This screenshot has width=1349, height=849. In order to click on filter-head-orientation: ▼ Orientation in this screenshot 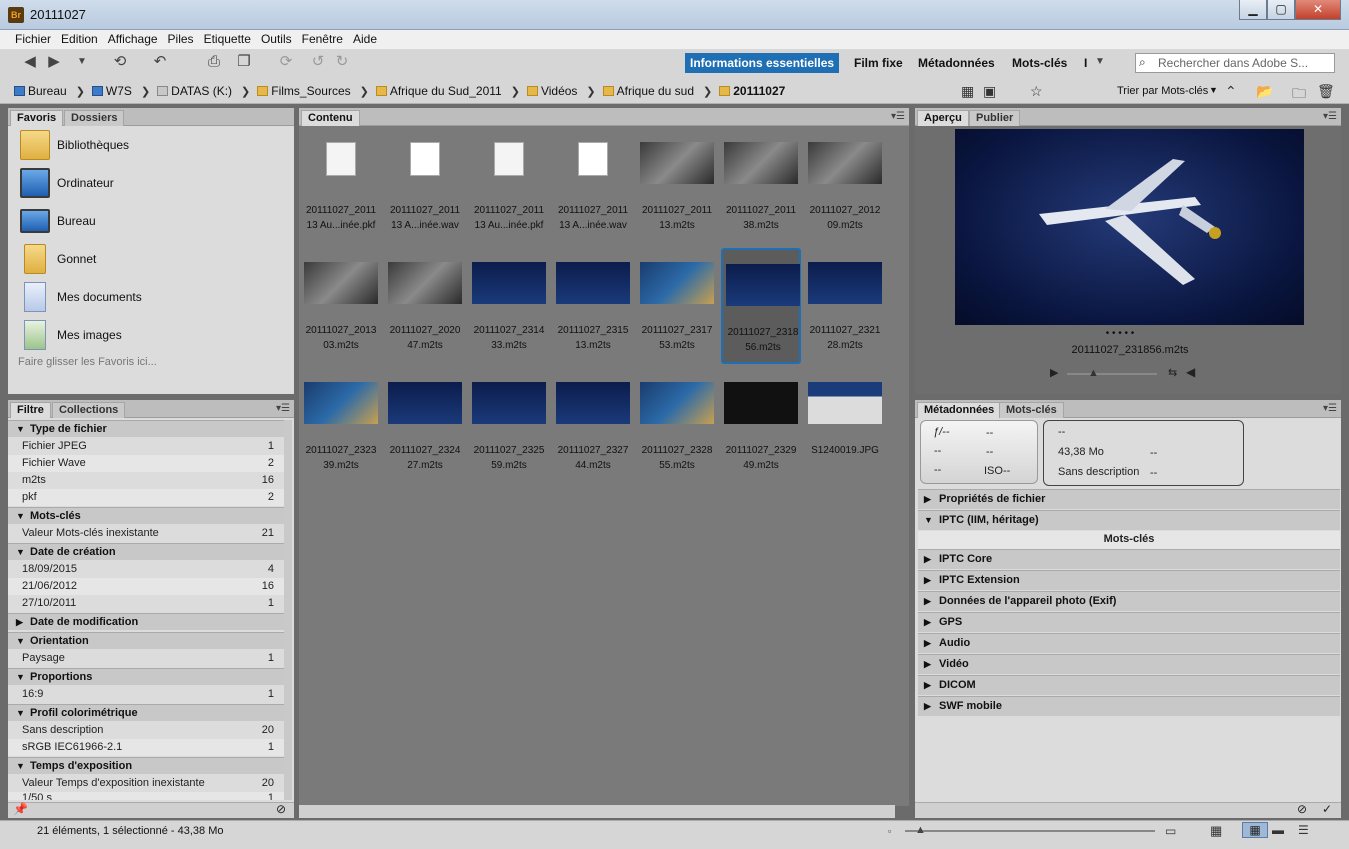, I will do `click(146, 640)`.